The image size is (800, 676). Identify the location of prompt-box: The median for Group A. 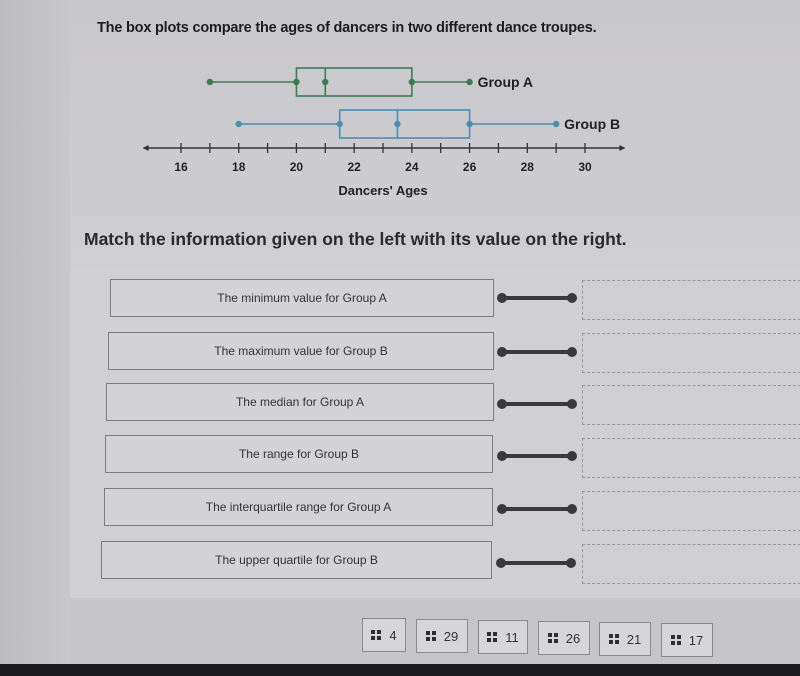
(300, 402).